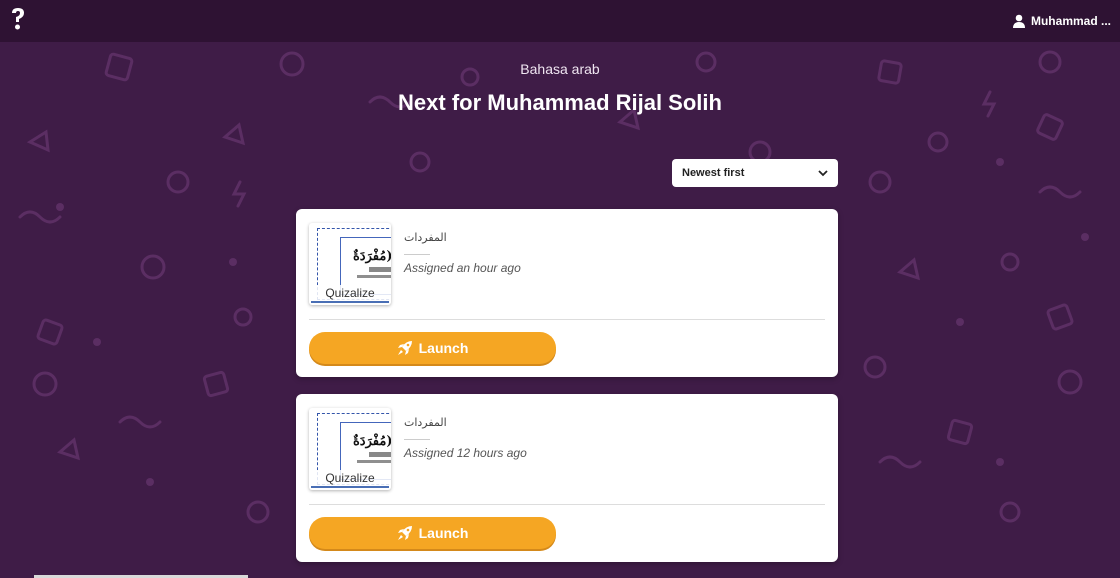  Describe the element at coordinates (755, 173) in the screenshot. I see `sort-dropdown: Newest first` at that location.